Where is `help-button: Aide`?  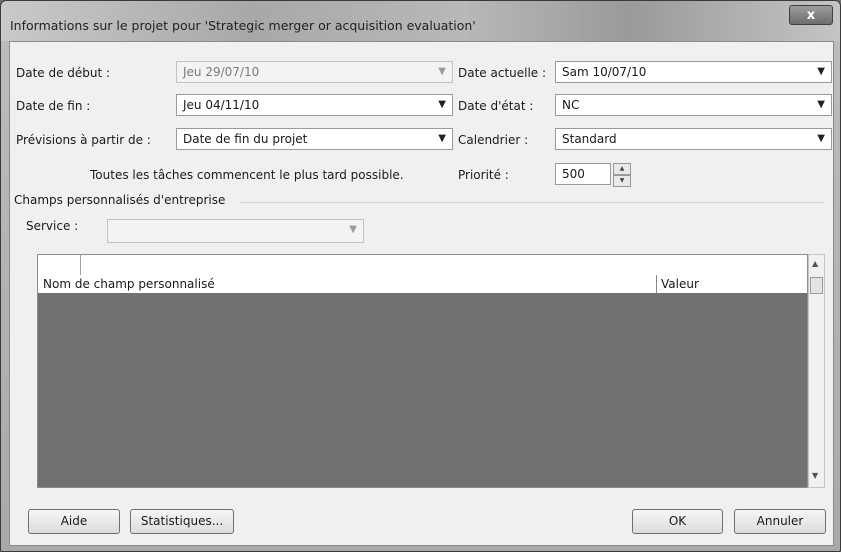
help-button: Aide is located at coordinates (74, 521).